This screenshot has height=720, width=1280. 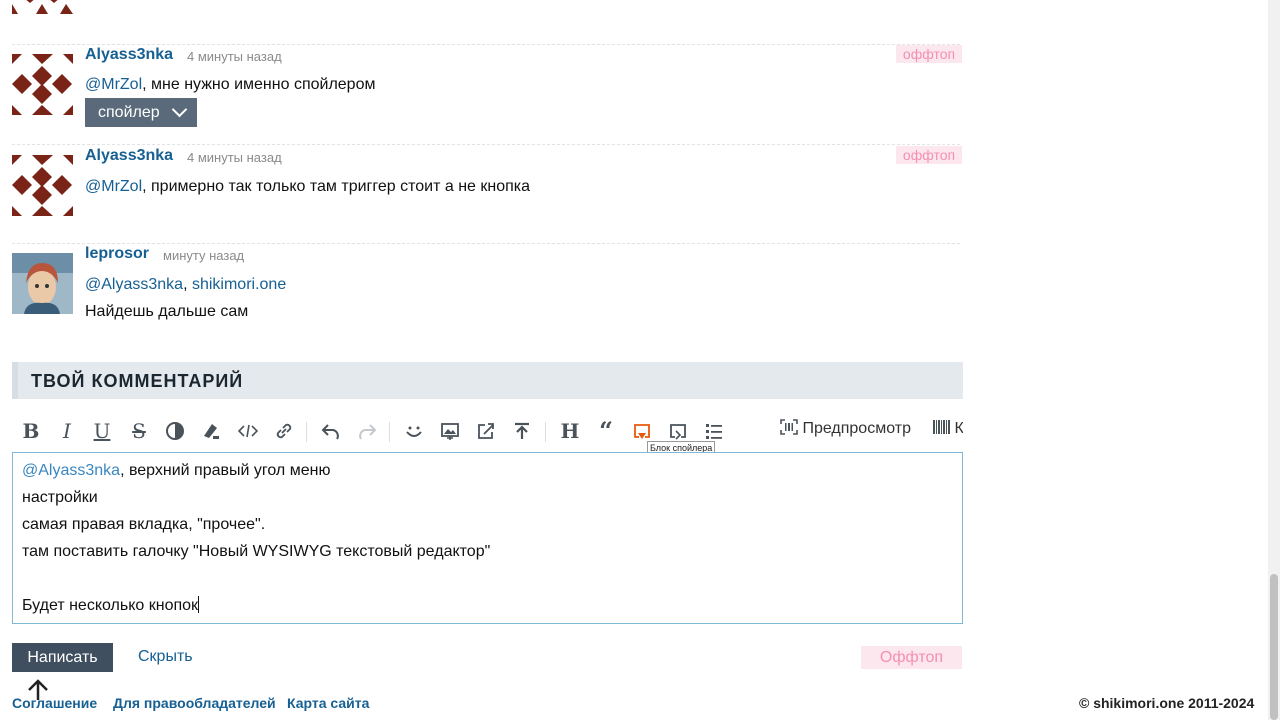 What do you see at coordinates (194, 703) in the screenshot?
I see `footer-link-copyright-holders: Для правообладателей` at bounding box center [194, 703].